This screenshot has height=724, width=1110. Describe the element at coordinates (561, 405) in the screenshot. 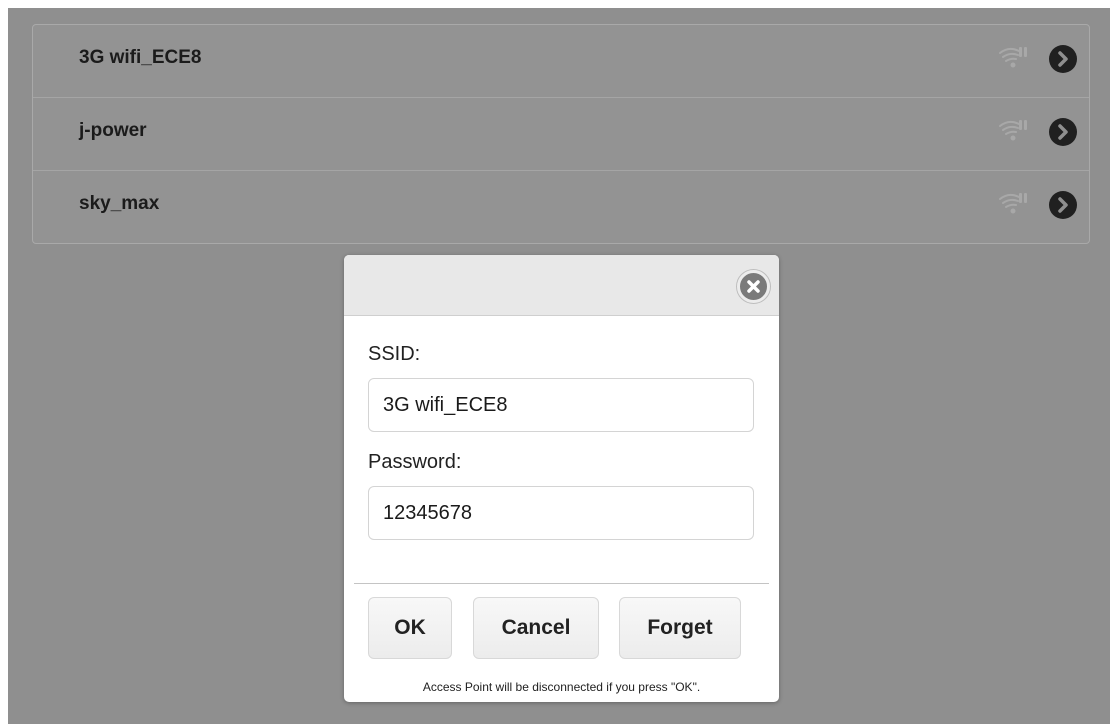

I see `ssid-field` at that location.